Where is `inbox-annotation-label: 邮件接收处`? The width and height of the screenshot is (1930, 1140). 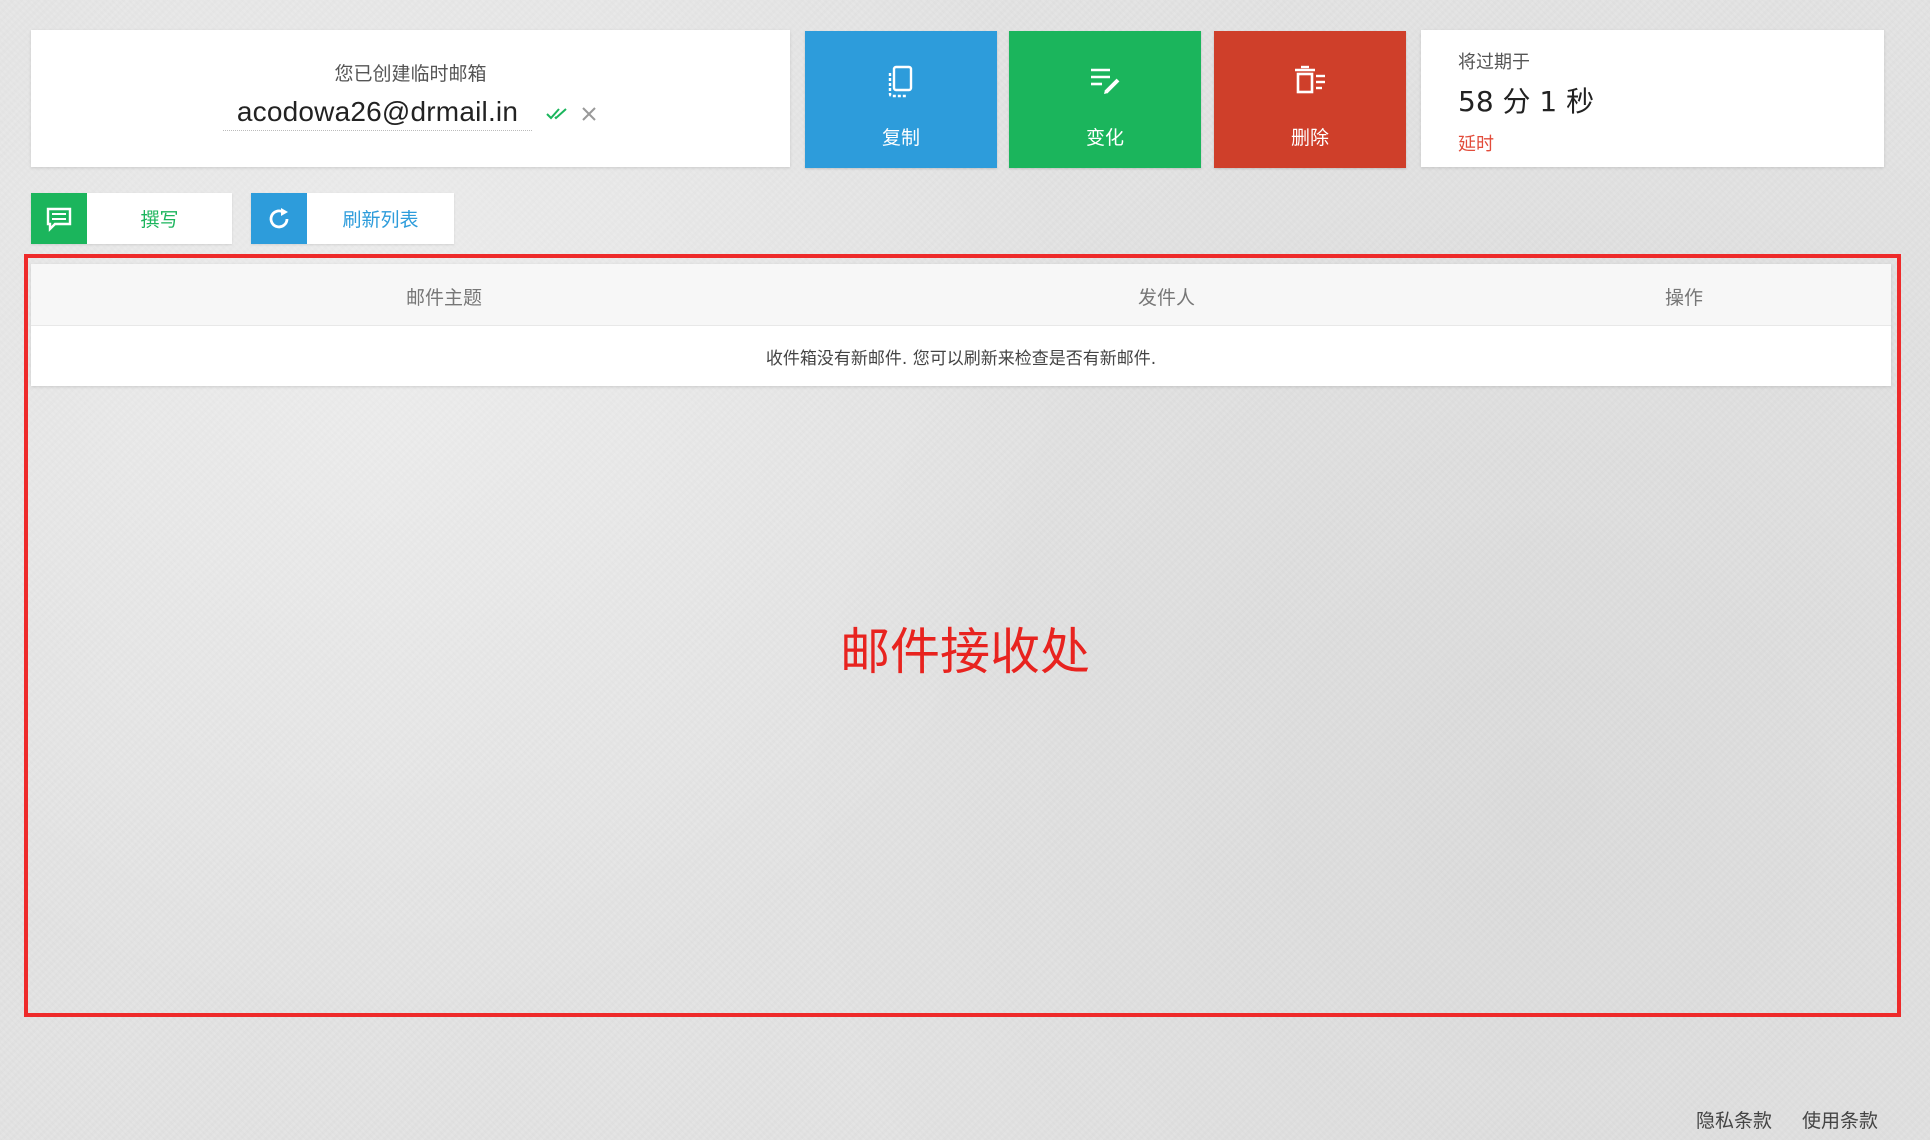 inbox-annotation-label: 邮件接收处 is located at coordinates (965, 652).